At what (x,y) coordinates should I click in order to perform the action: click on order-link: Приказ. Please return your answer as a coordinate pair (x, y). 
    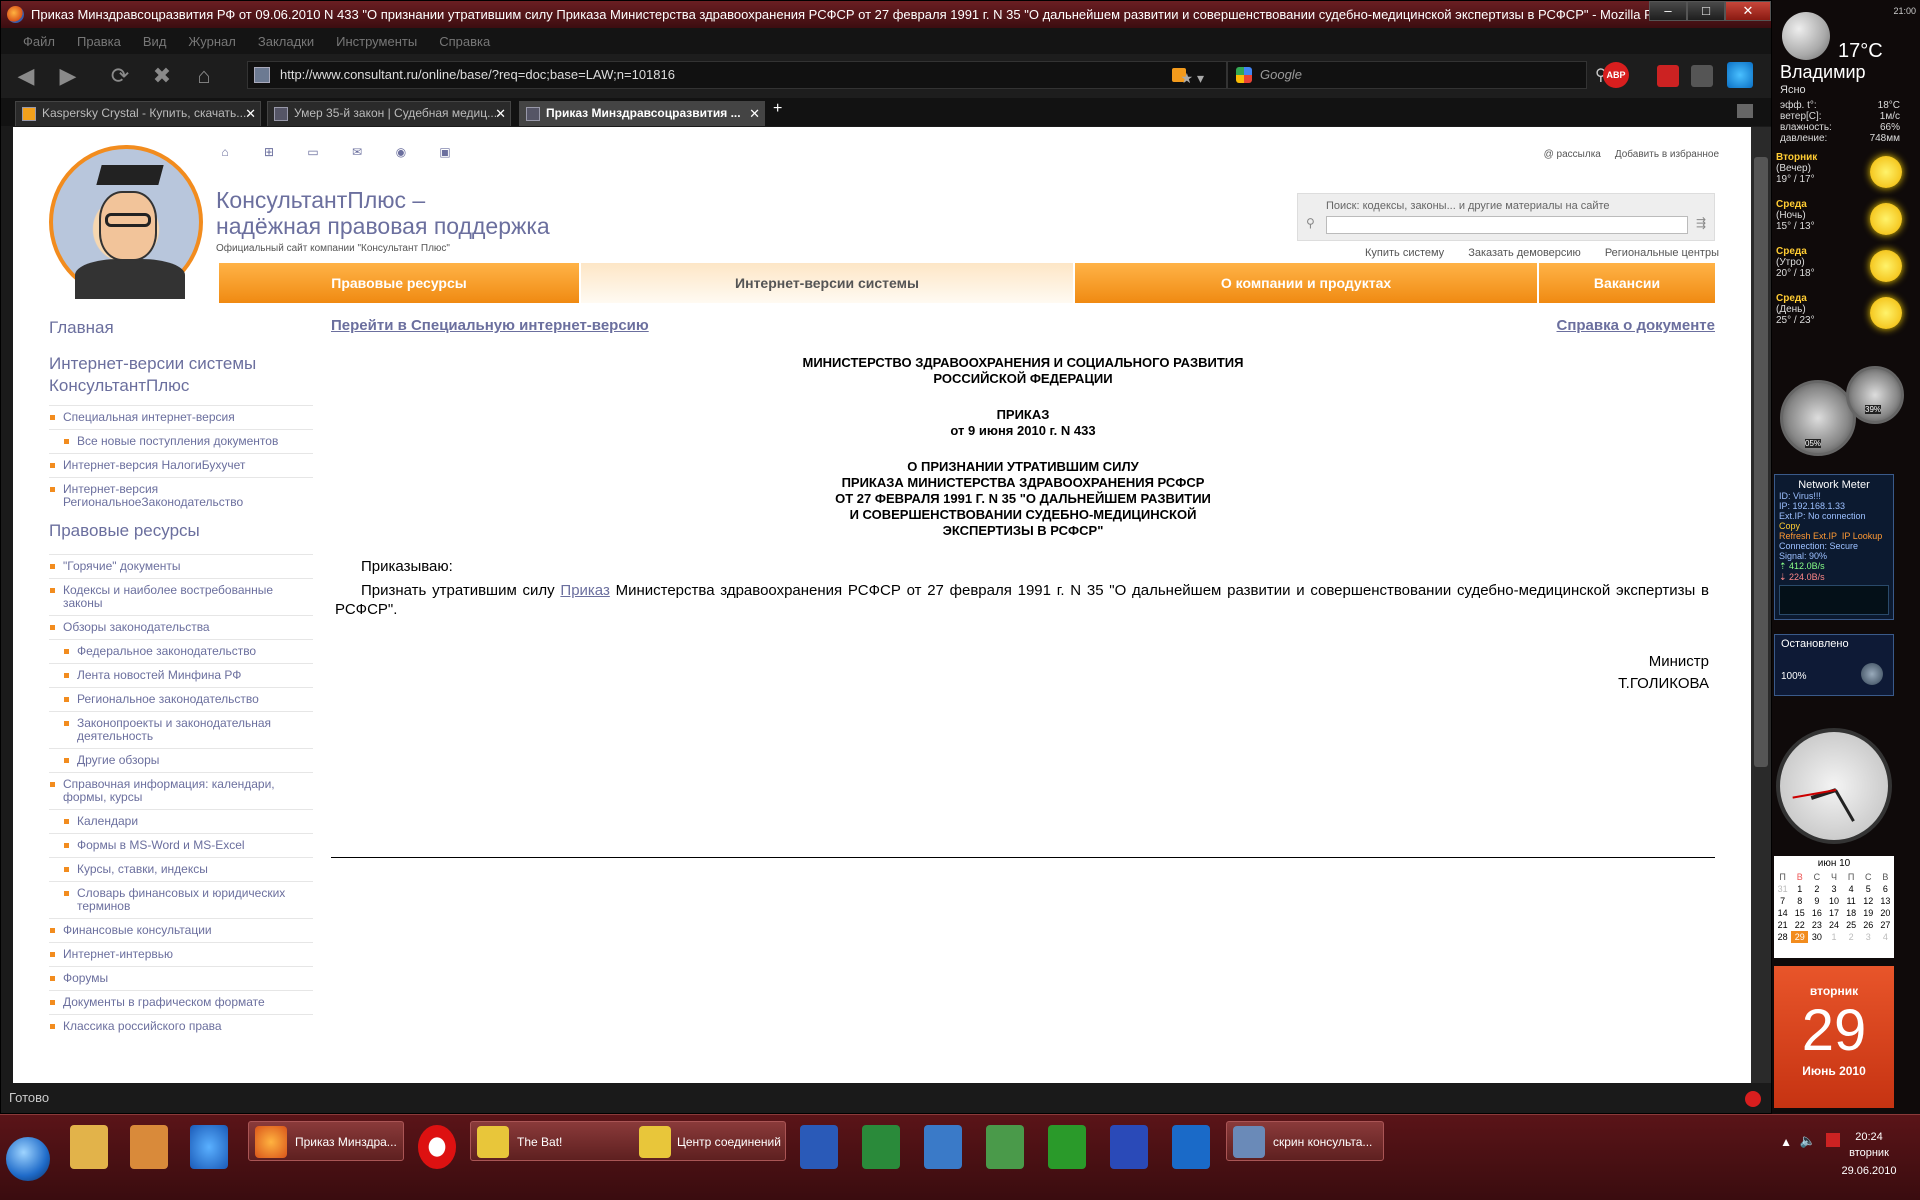
    Looking at the image, I should click on (584, 590).